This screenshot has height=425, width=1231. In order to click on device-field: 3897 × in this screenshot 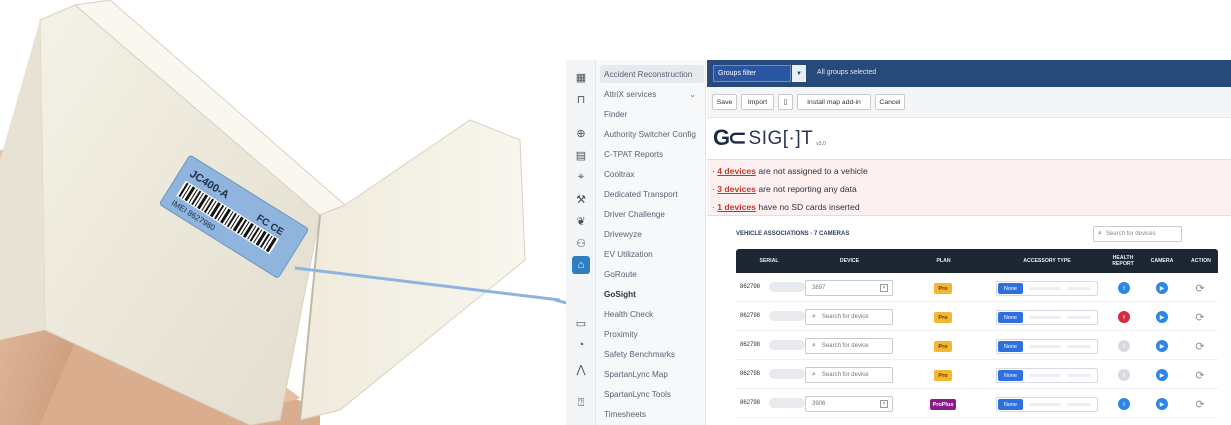, I will do `click(849, 288)`.